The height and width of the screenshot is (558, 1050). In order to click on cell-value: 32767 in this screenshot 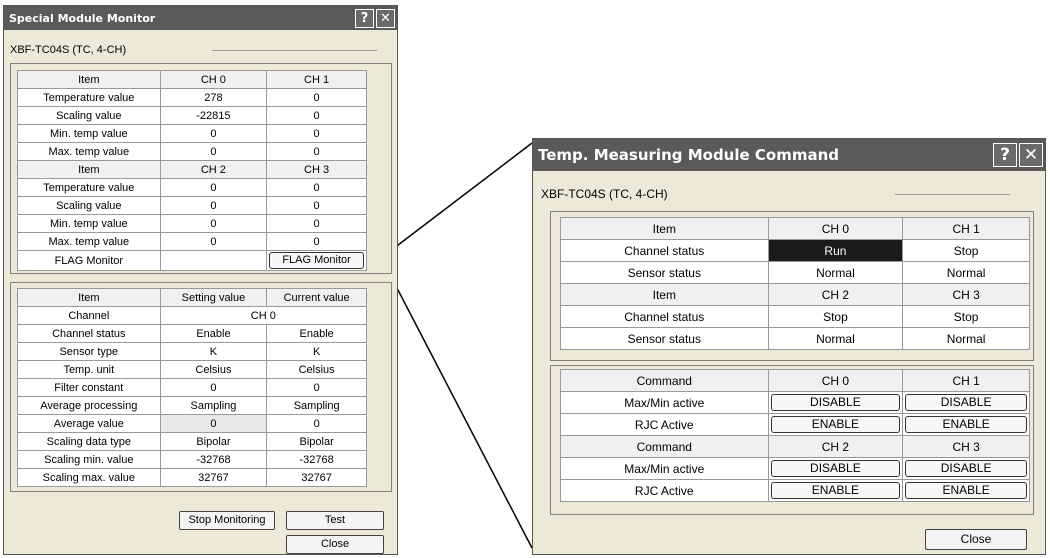, I will do `click(213, 477)`.